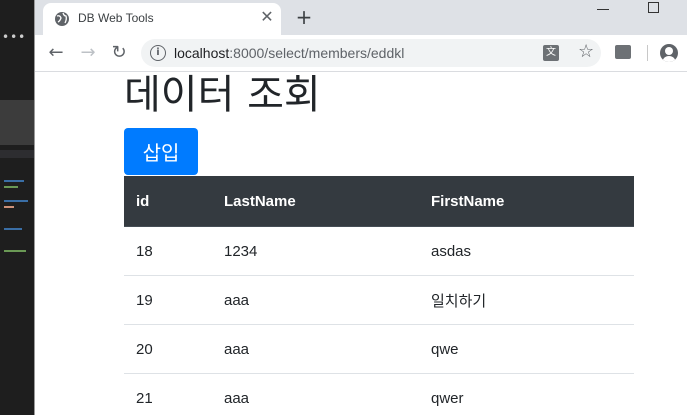 This screenshot has height=415, width=687. Describe the element at coordinates (647, 53) in the screenshot. I see `toolbar-separator` at that location.